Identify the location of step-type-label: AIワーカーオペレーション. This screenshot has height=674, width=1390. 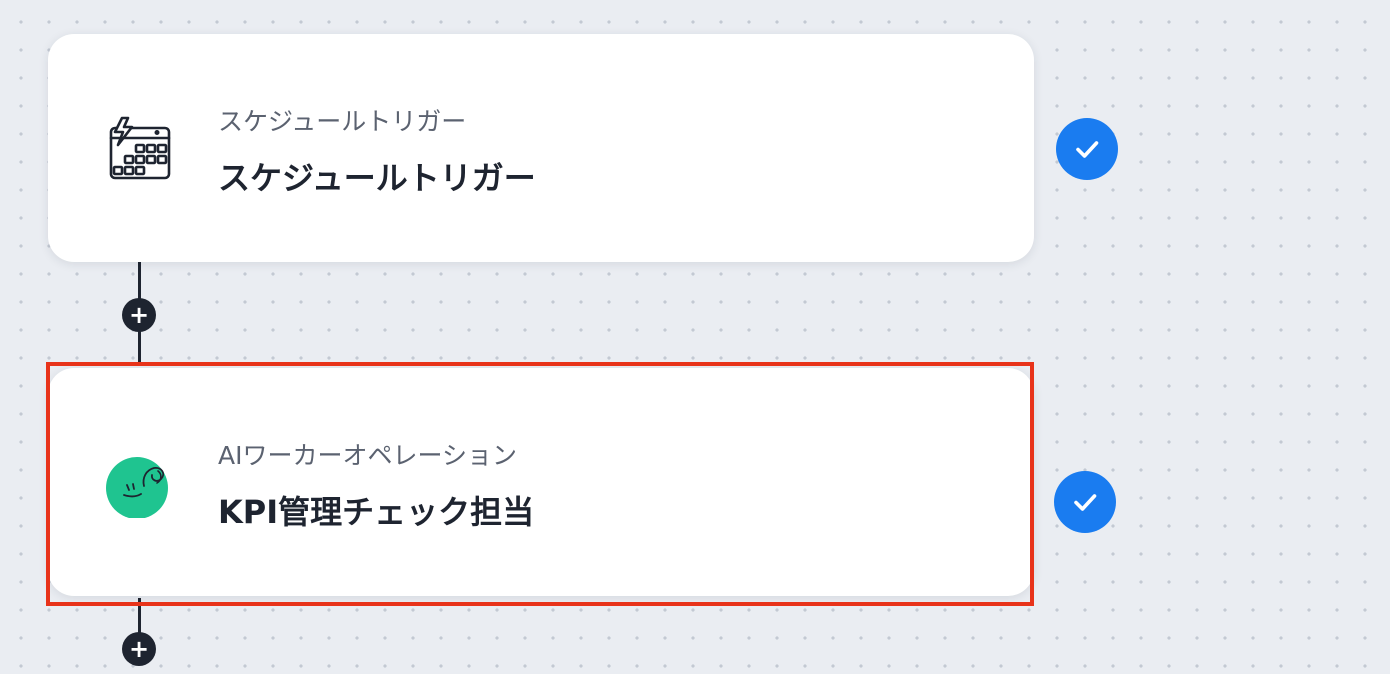
(367, 455).